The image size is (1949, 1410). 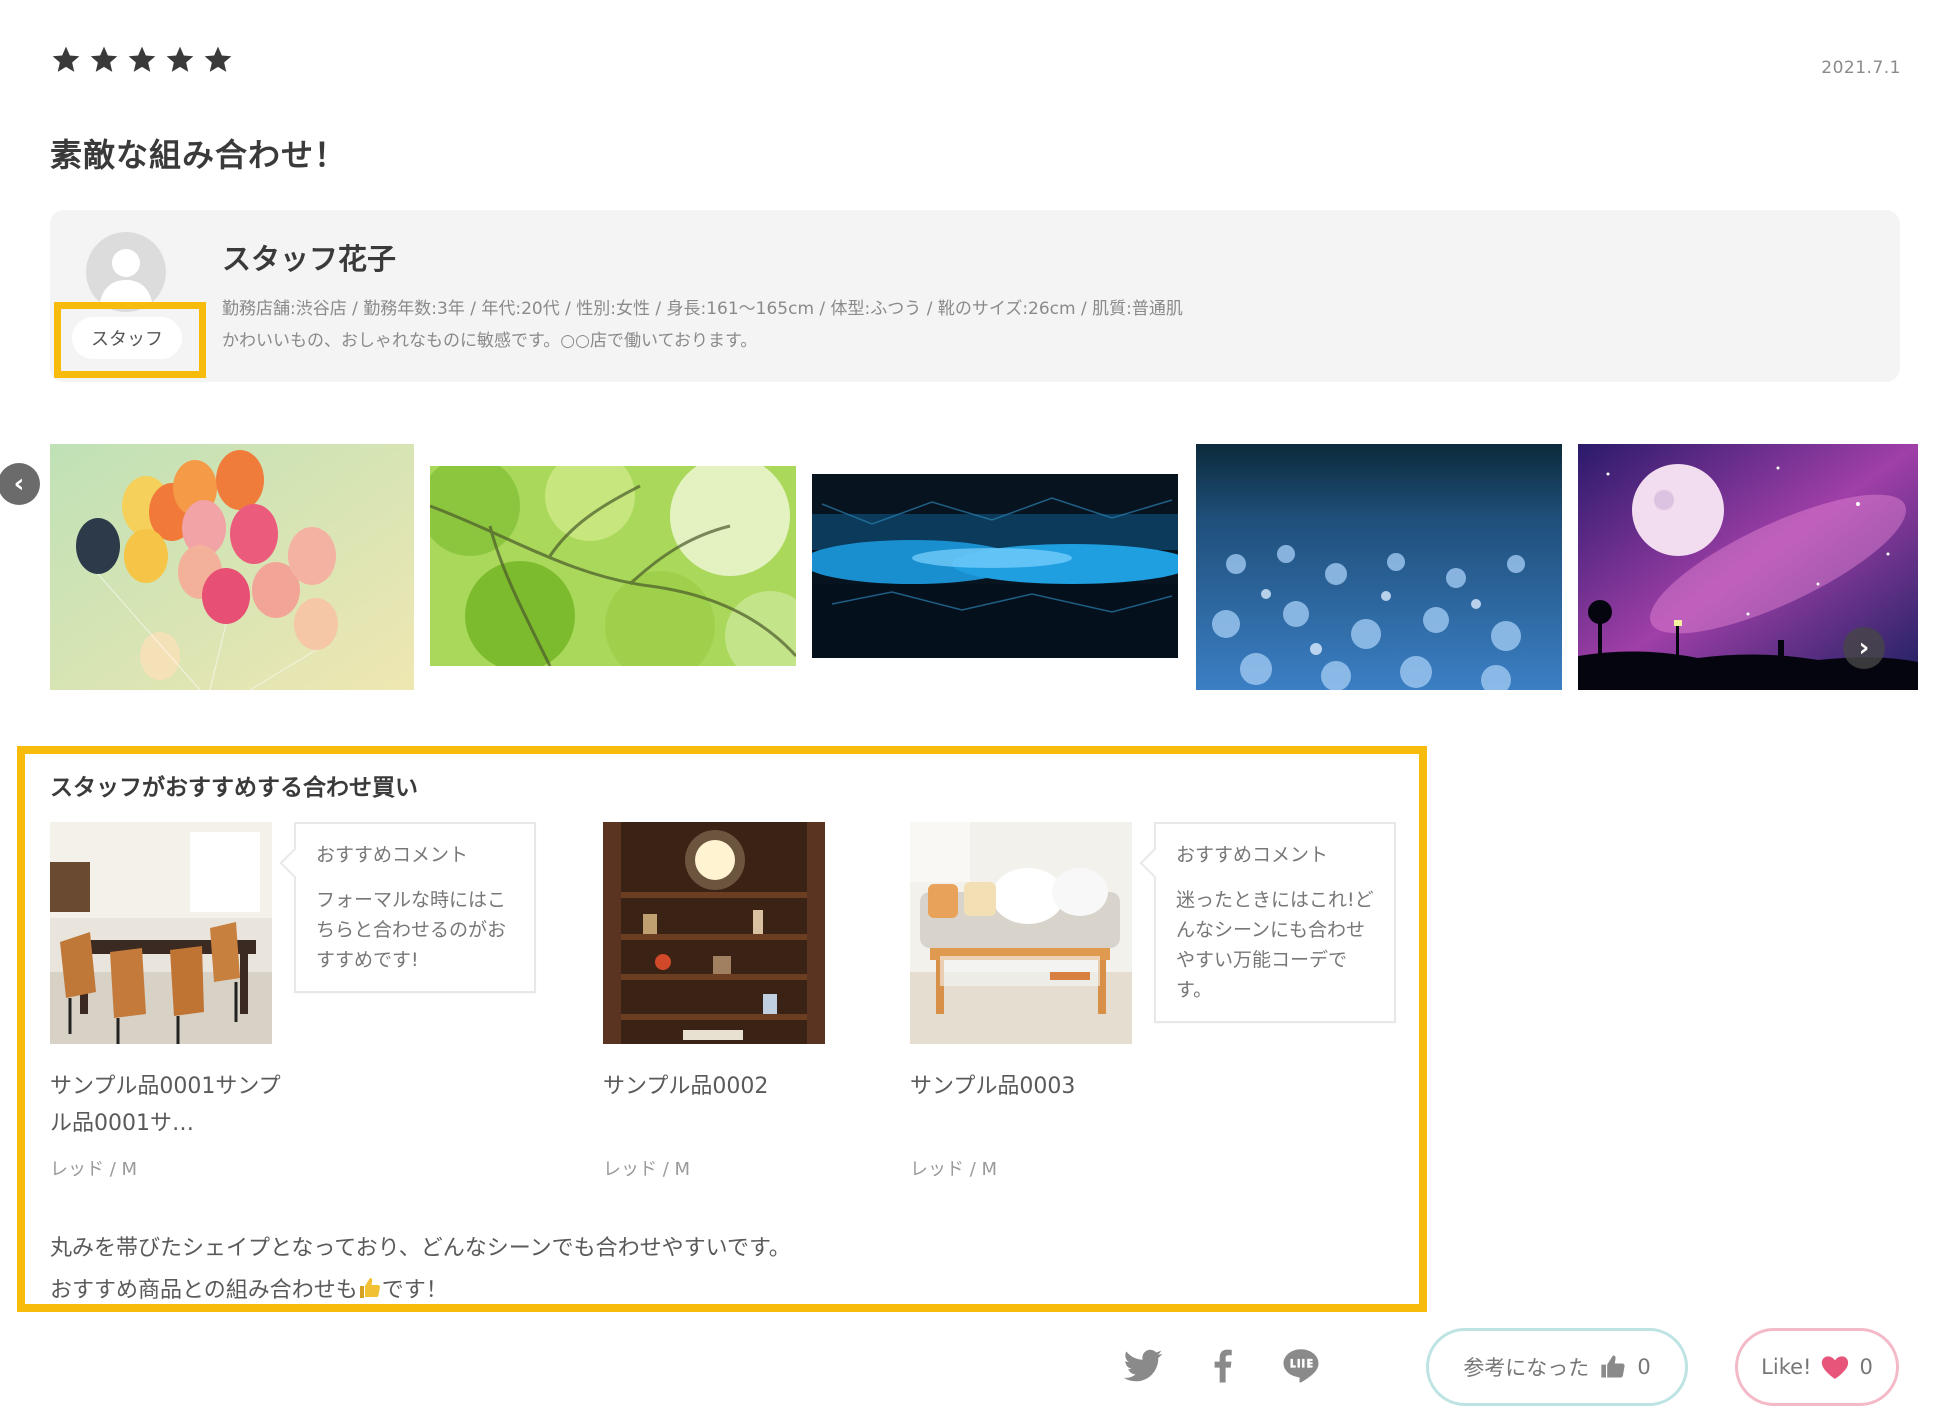 I want to click on review-date: 2021.7.1, so click(x=1861, y=68).